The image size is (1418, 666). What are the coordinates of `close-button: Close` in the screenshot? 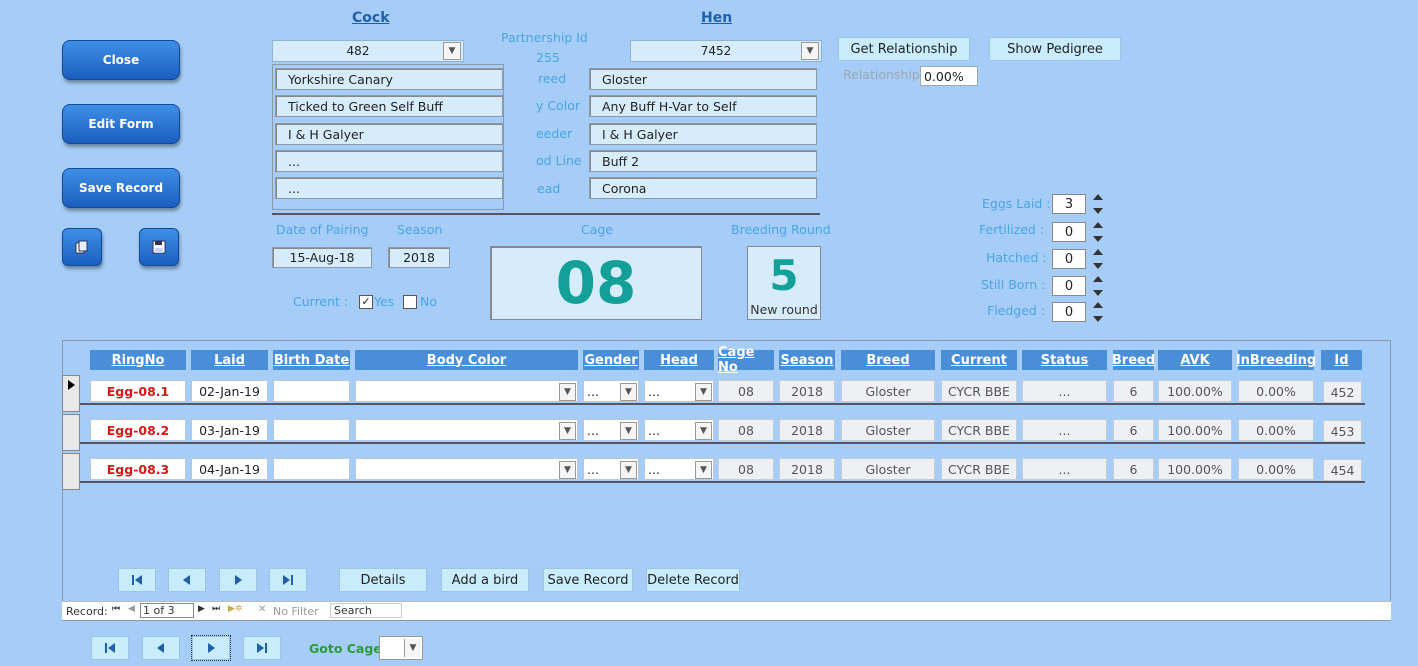 It's located at (121, 60).